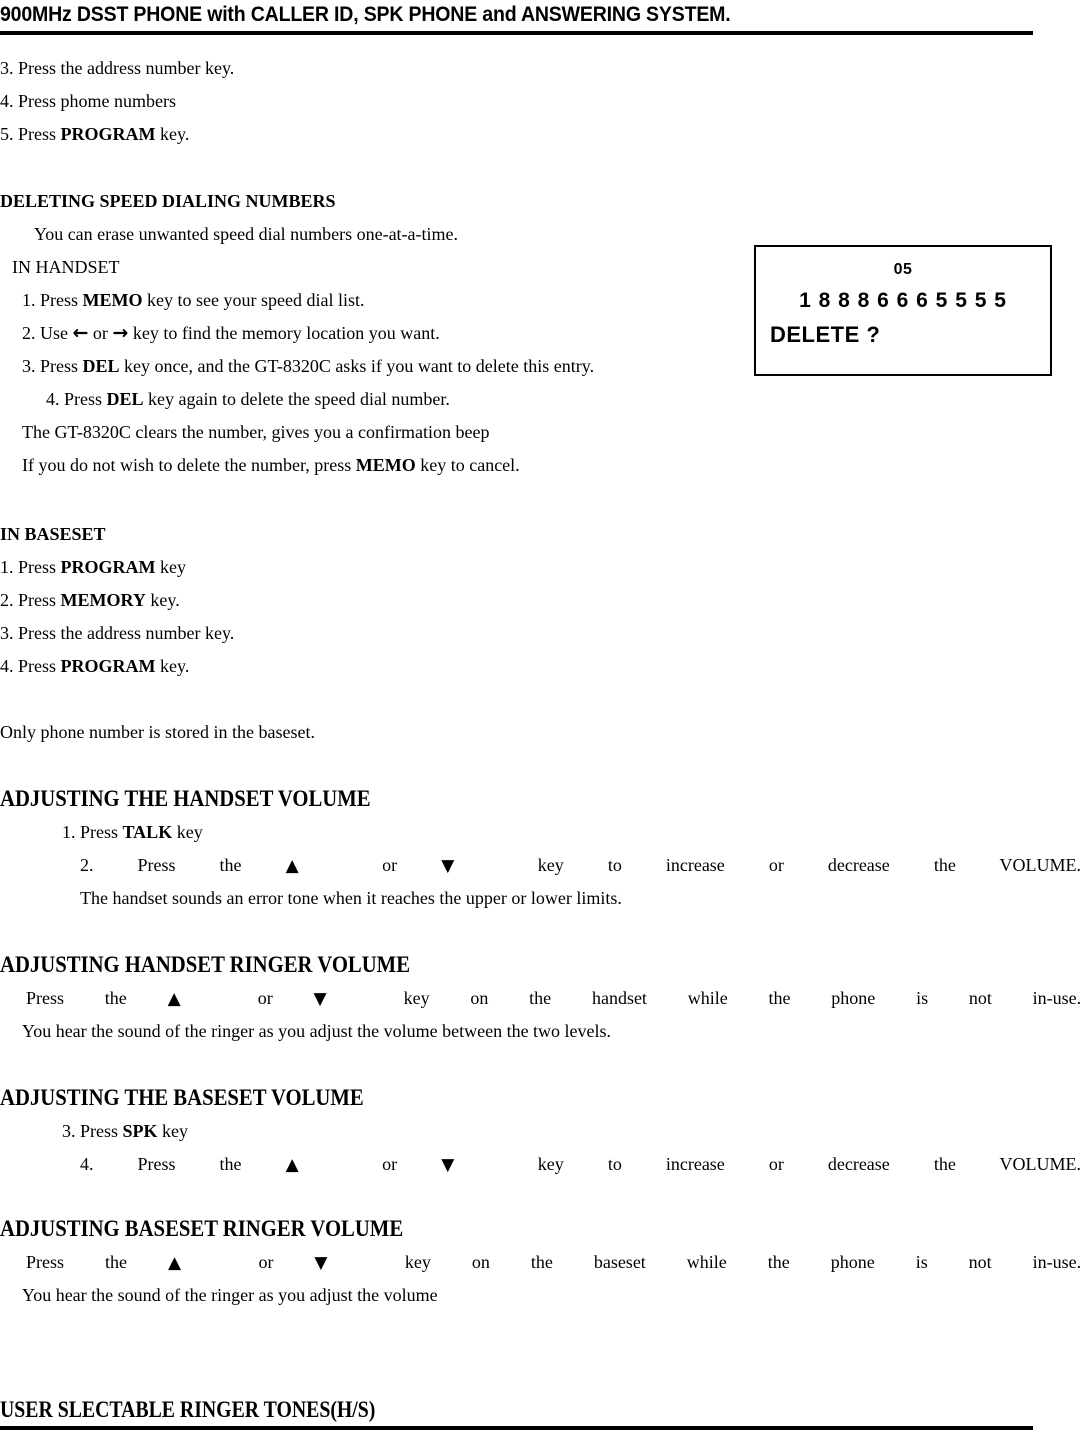 The width and height of the screenshot is (1083, 1445). What do you see at coordinates (52, 300) in the screenshot?
I see `handset-step-1-pre: 1. Press` at bounding box center [52, 300].